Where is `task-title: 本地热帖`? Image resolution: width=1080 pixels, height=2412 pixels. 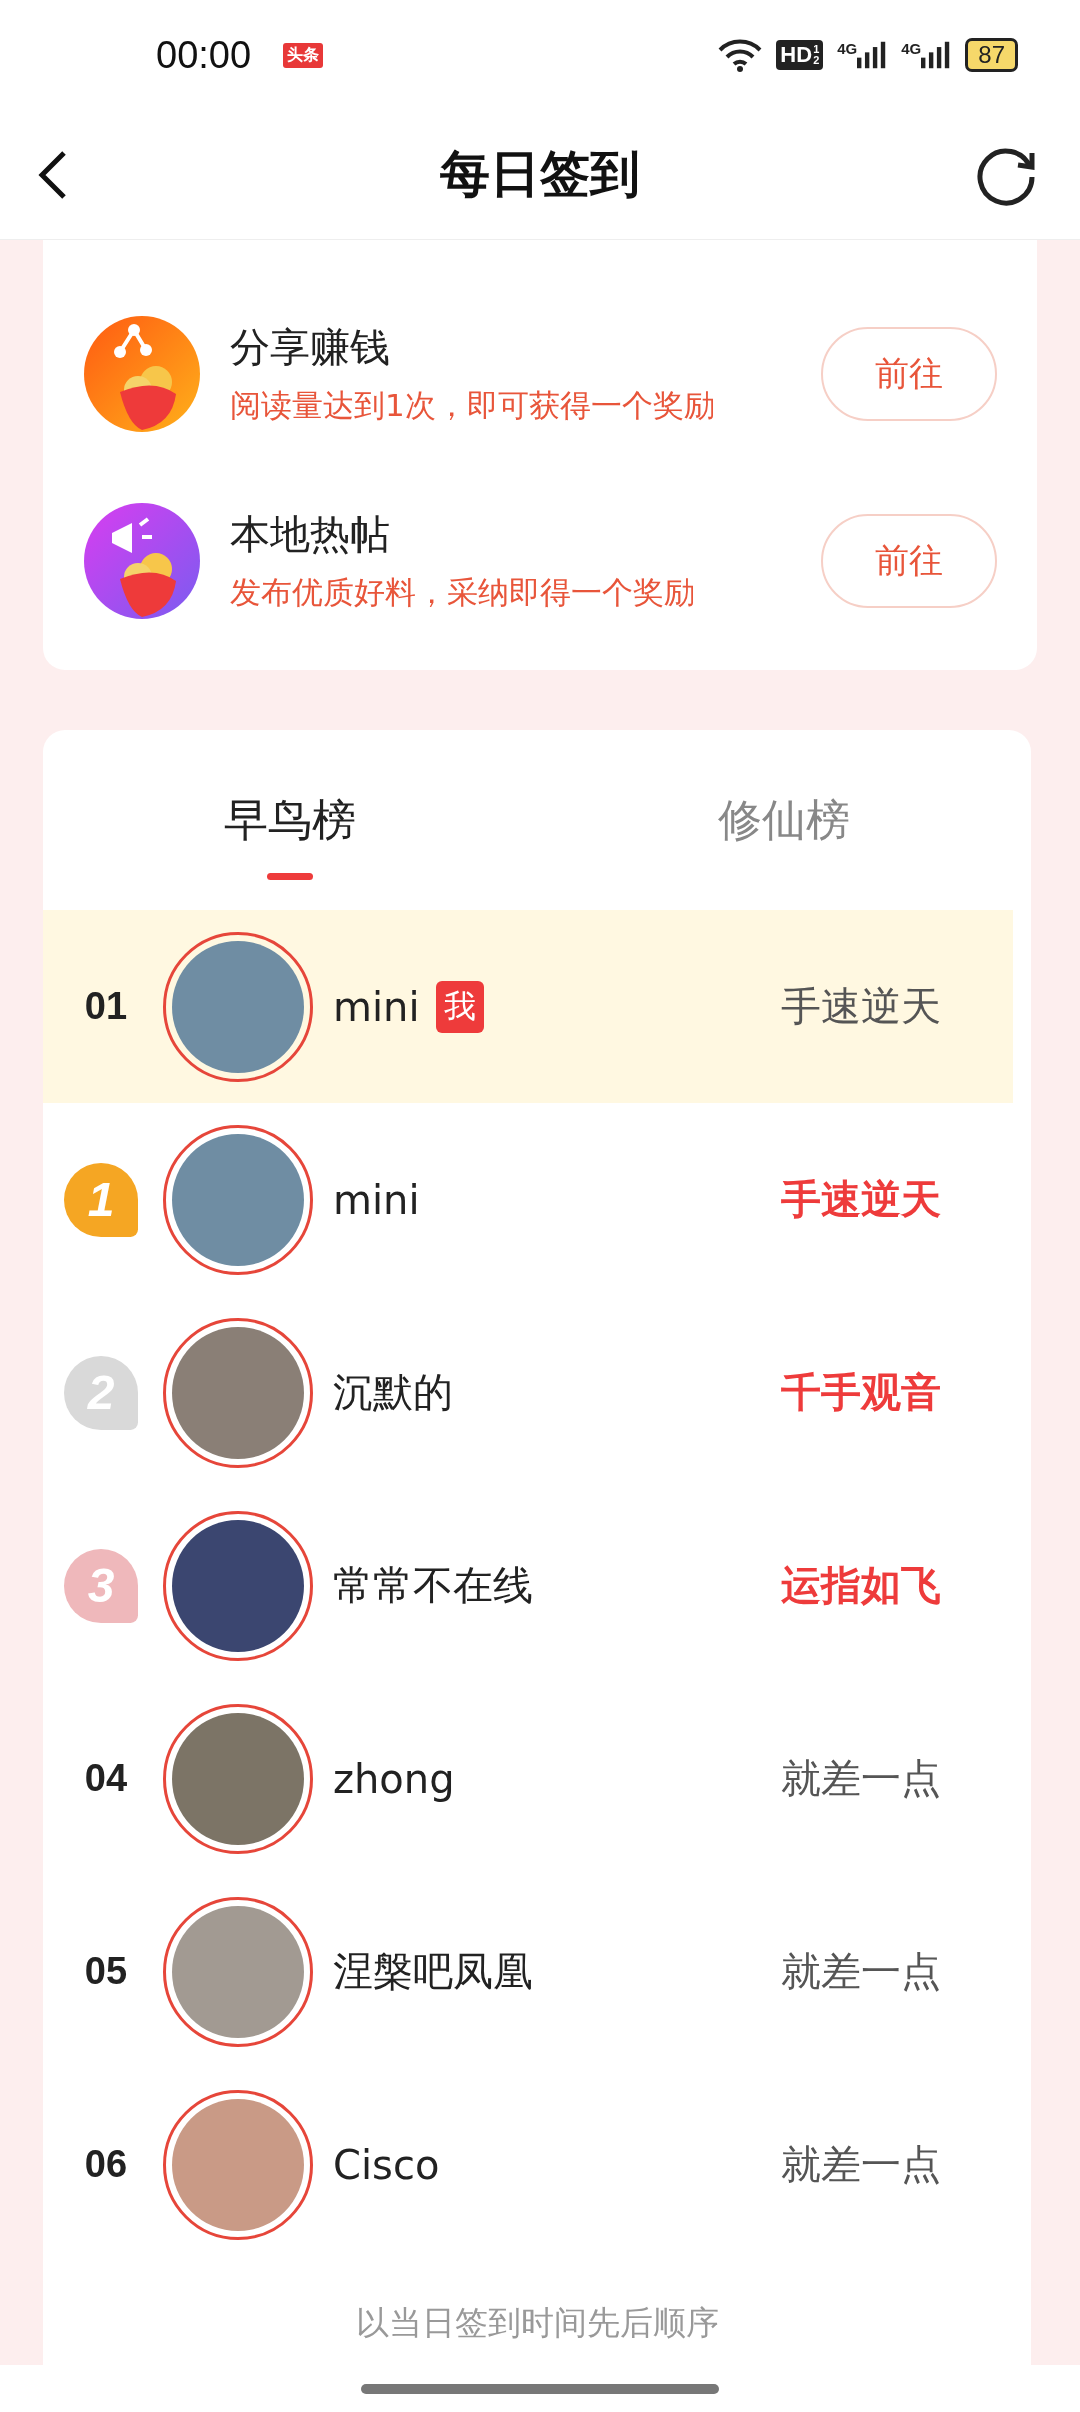 task-title: 本地热帖 is located at coordinates (310, 534).